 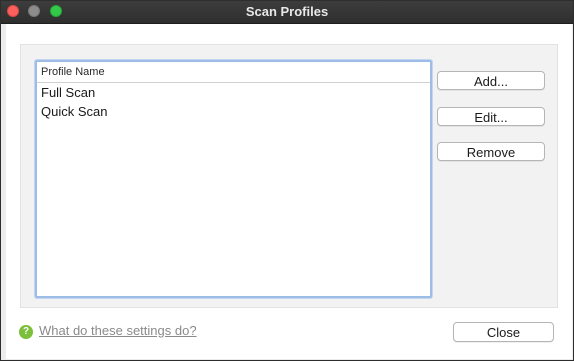 What do you see at coordinates (26, 332) in the screenshot?
I see `question-mark-icon: ?` at bounding box center [26, 332].